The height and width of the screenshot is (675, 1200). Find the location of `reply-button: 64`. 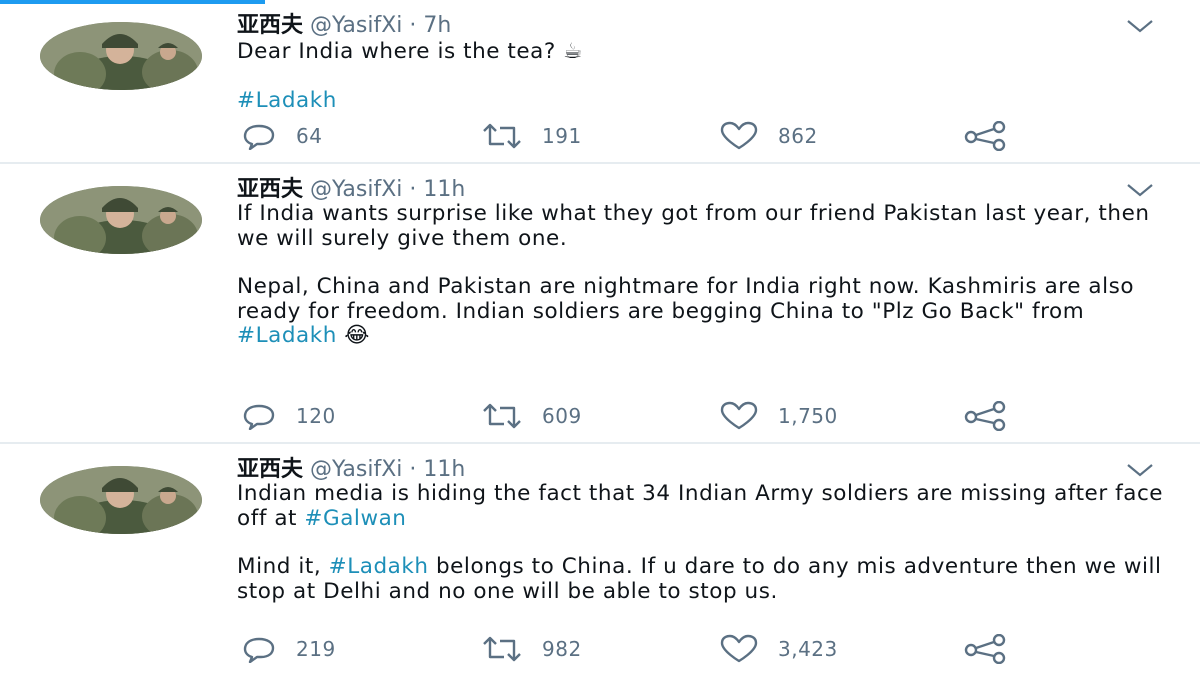

reply-button: 64 is located at coordinates (281, 136).